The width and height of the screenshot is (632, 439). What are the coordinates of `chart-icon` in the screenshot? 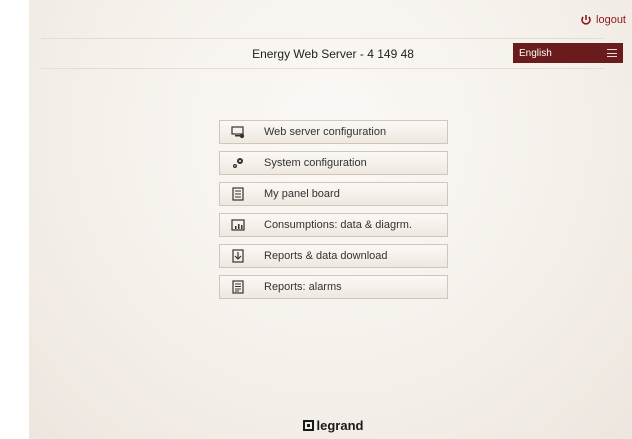 It's located at (238, 225).